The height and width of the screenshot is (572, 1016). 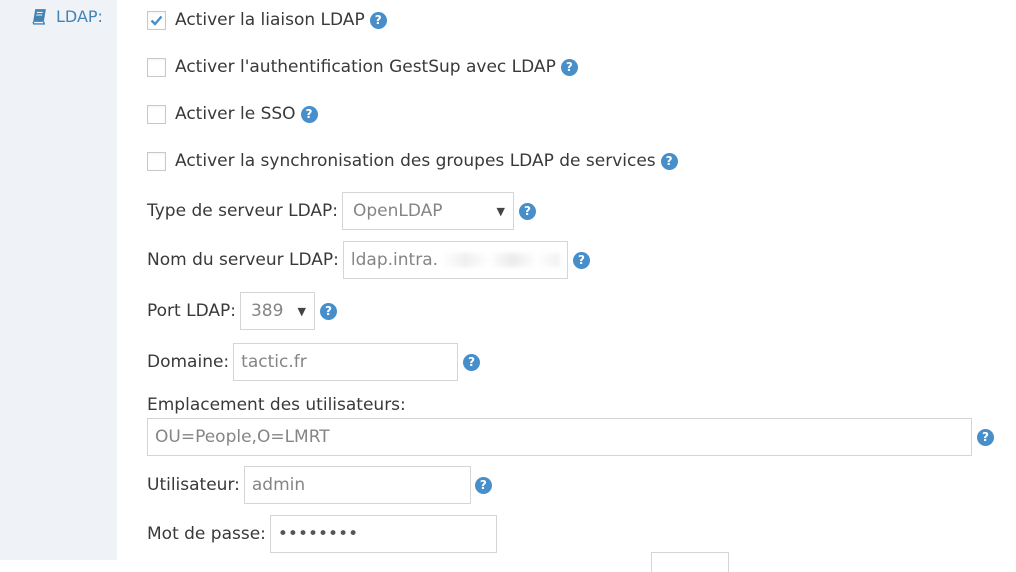 I want to click on port-value: 389, so click(x=267, y=311).